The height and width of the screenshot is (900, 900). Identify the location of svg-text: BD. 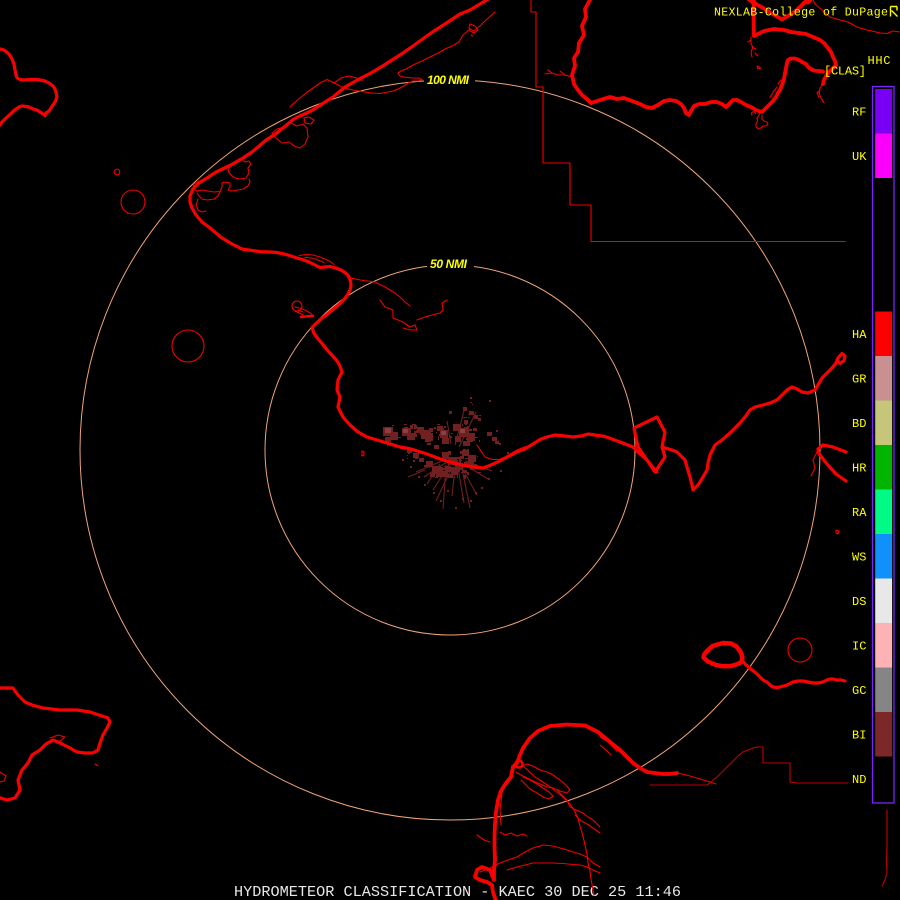
(859, 424).